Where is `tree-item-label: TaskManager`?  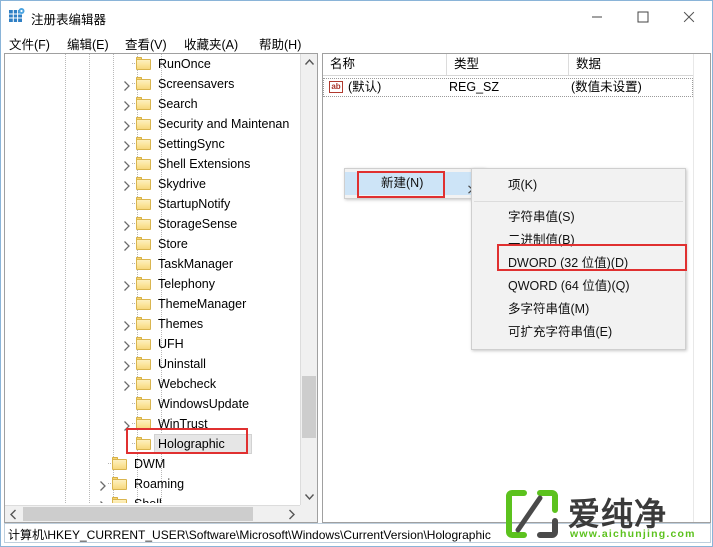 tree-item-label: TaskManager is located at coordinates (196, 264).